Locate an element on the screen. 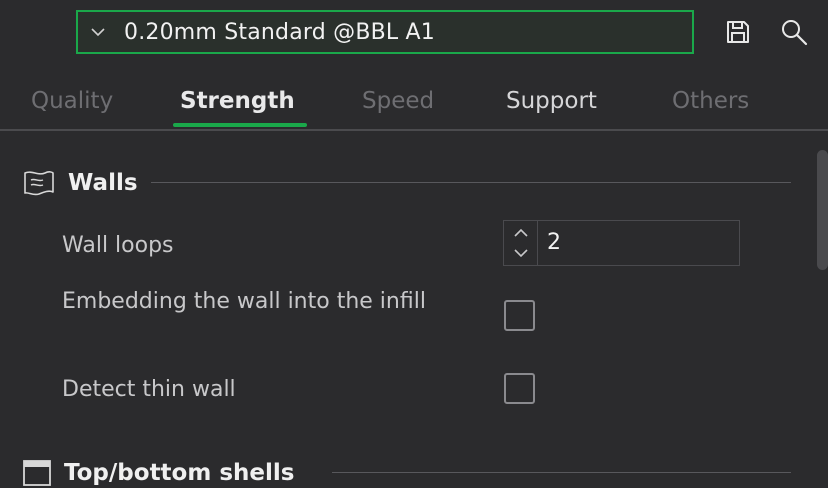  chevron-down-icon is located at coordinates (98, 32).